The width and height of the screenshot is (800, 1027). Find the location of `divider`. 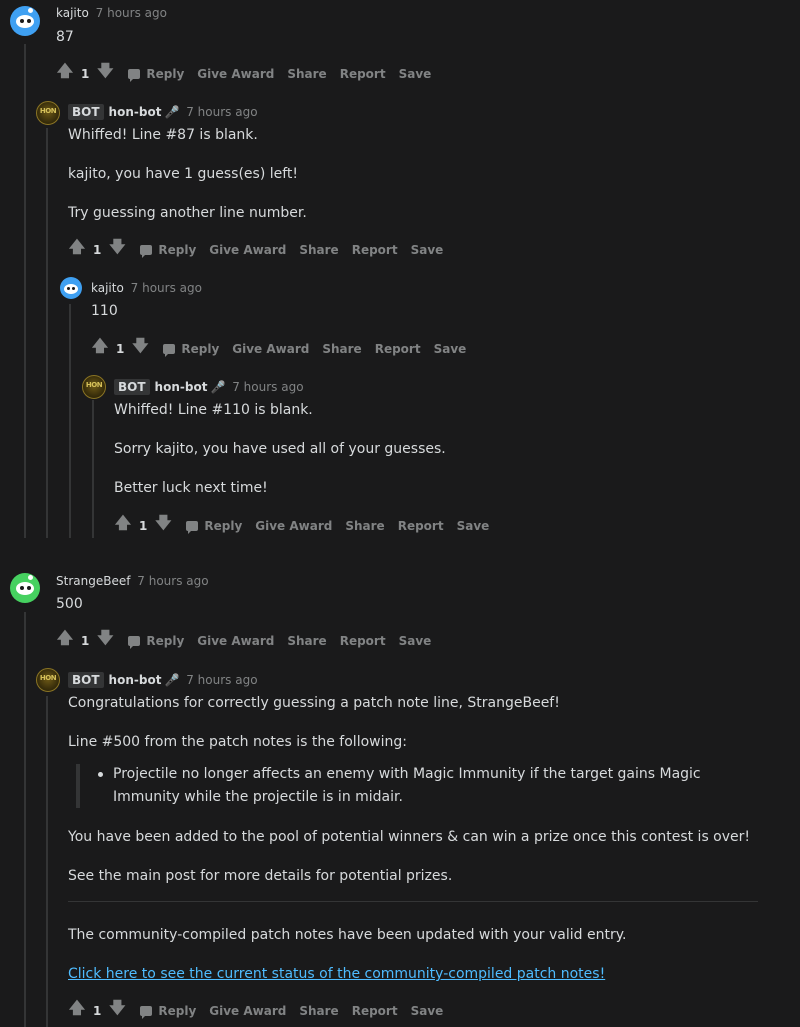

divider is located at coordinates (413, 901).